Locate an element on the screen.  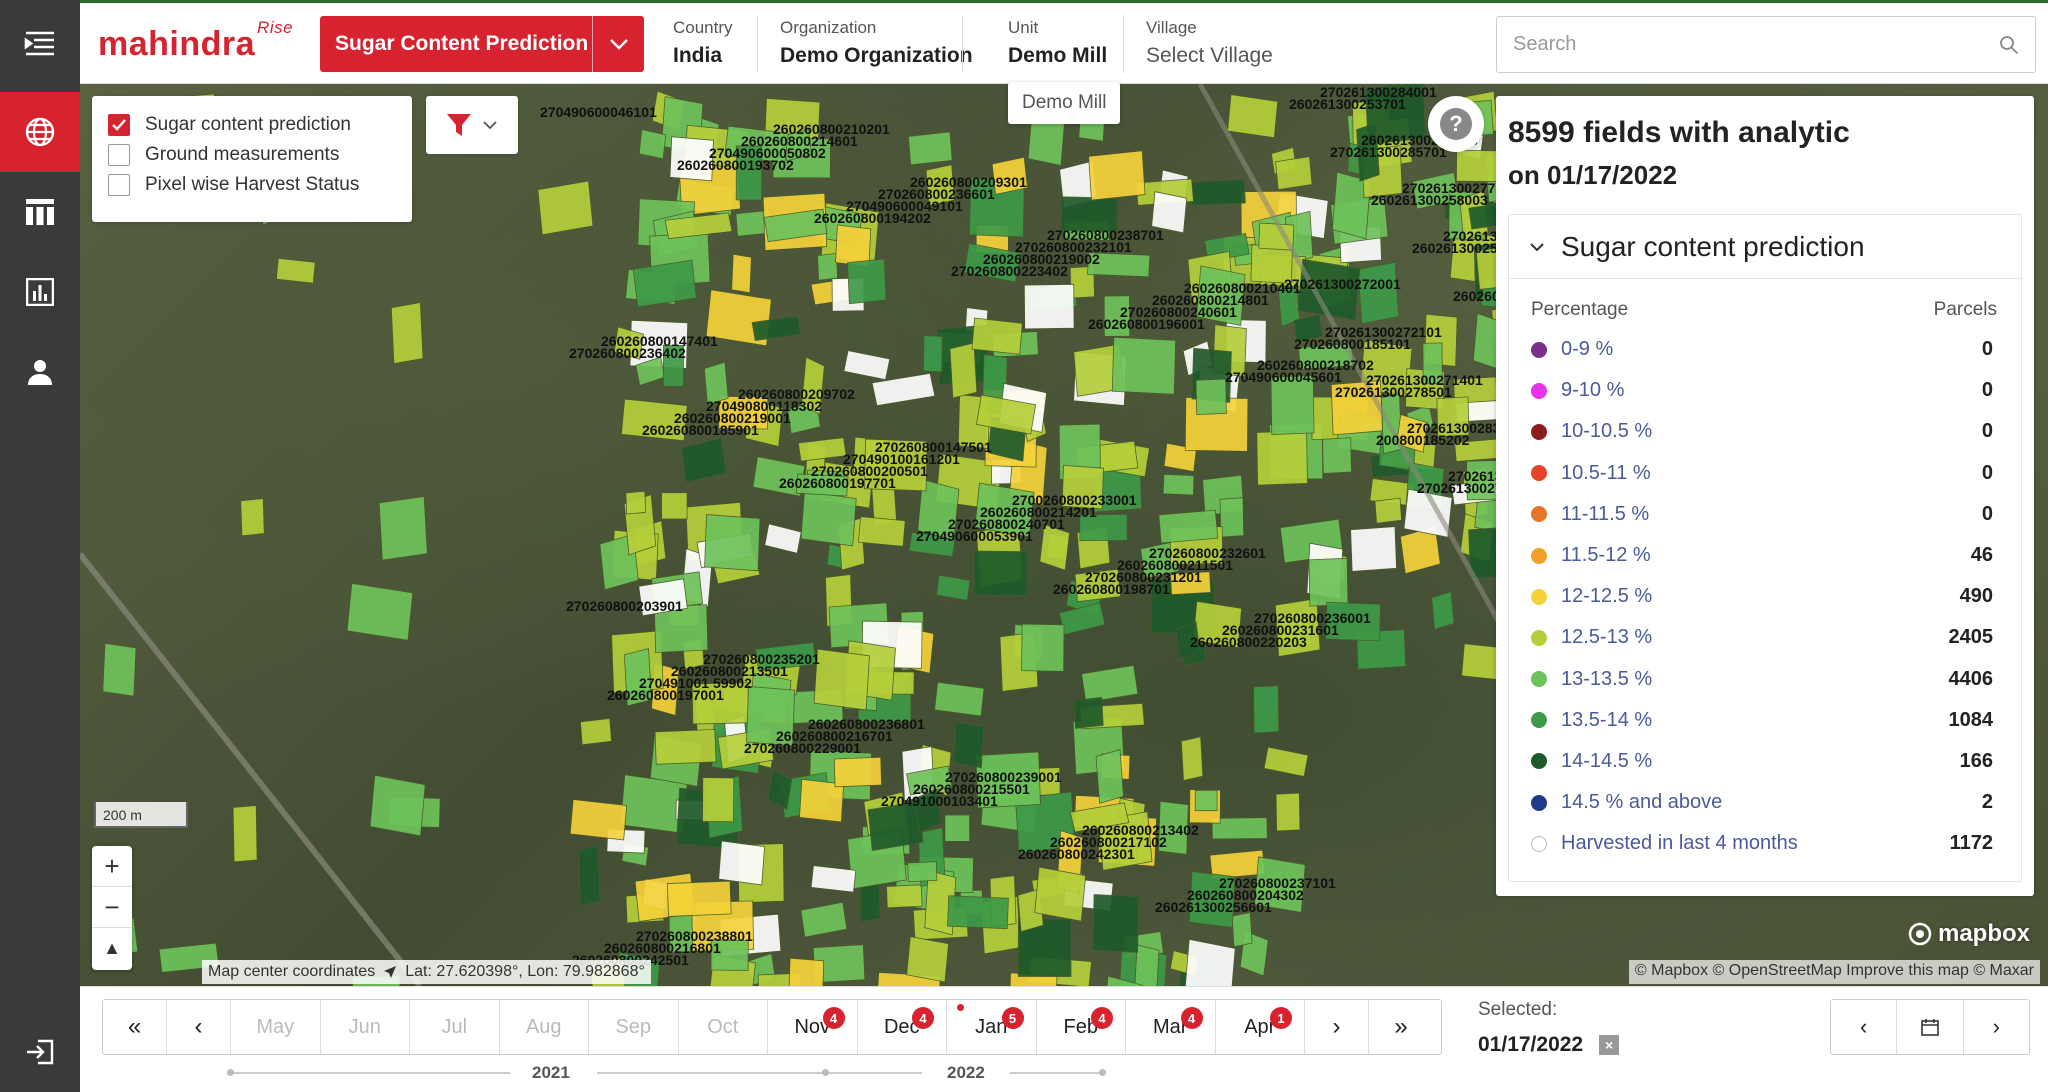
legend-row: 12-12.5 % 490 is located at coordinates (1765, 596).